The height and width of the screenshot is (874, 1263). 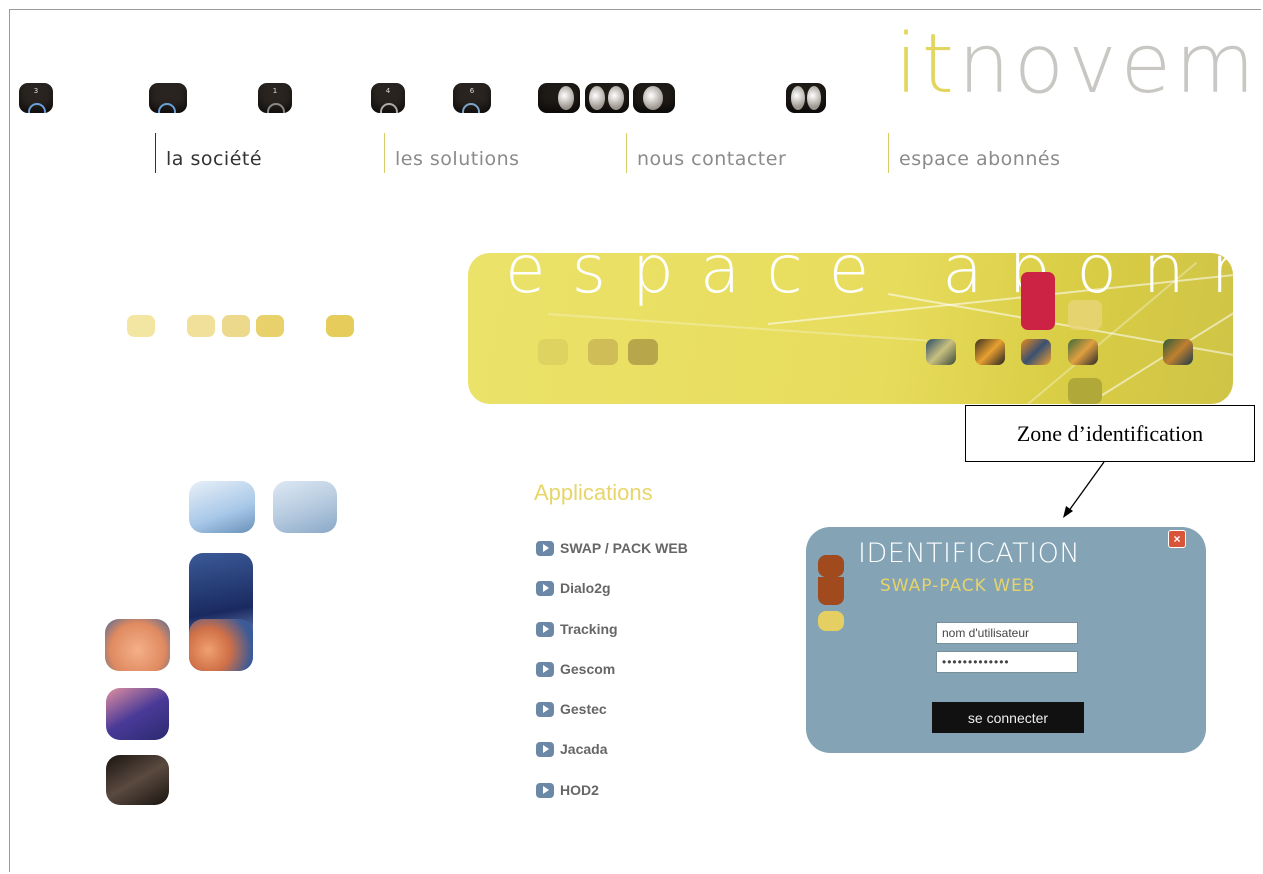 I want to click on keypad-photo, so click(x=137, y=714).